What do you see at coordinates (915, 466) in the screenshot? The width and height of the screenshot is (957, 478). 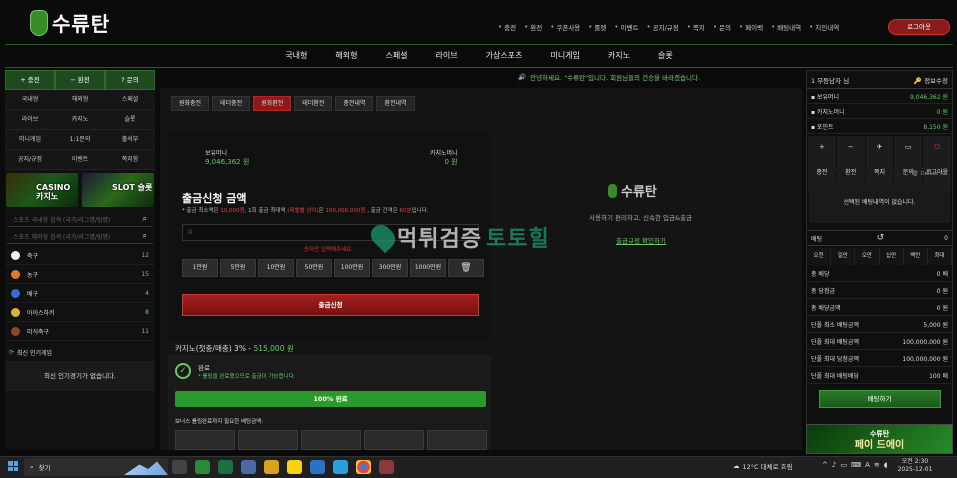 I see `clock: 오전 2:30 2025-12-01` at bounding box center [915, 466].